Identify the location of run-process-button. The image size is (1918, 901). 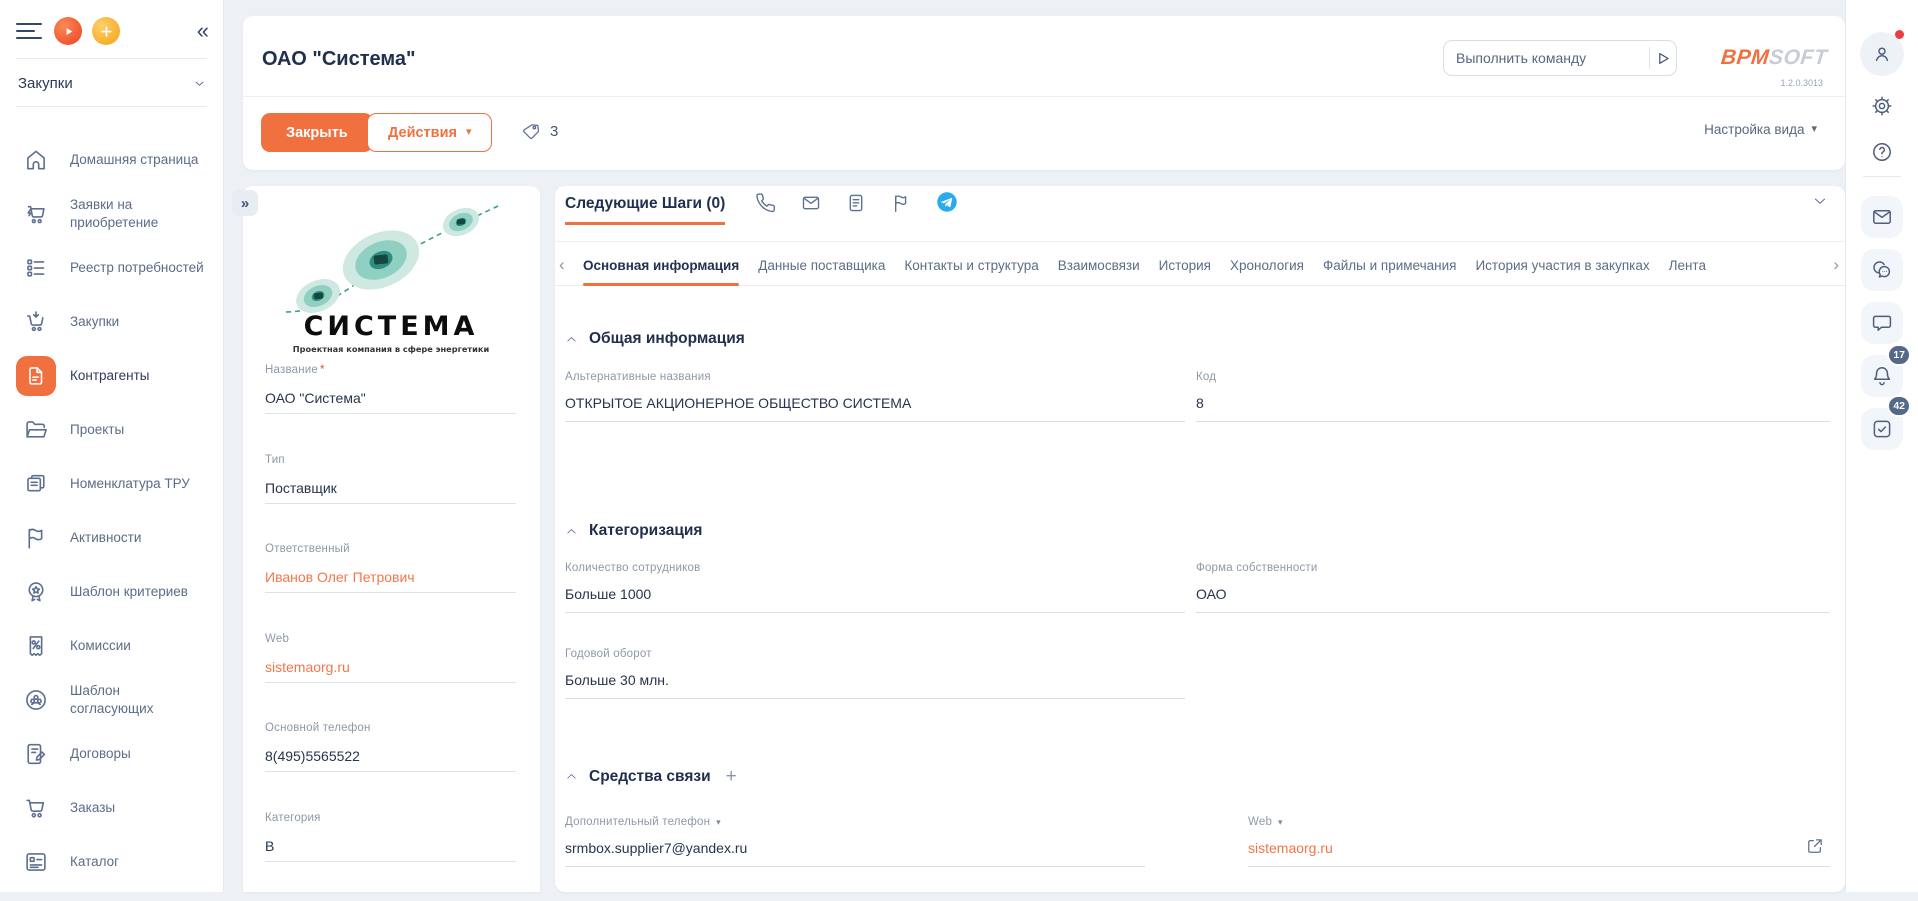
(68, 31).